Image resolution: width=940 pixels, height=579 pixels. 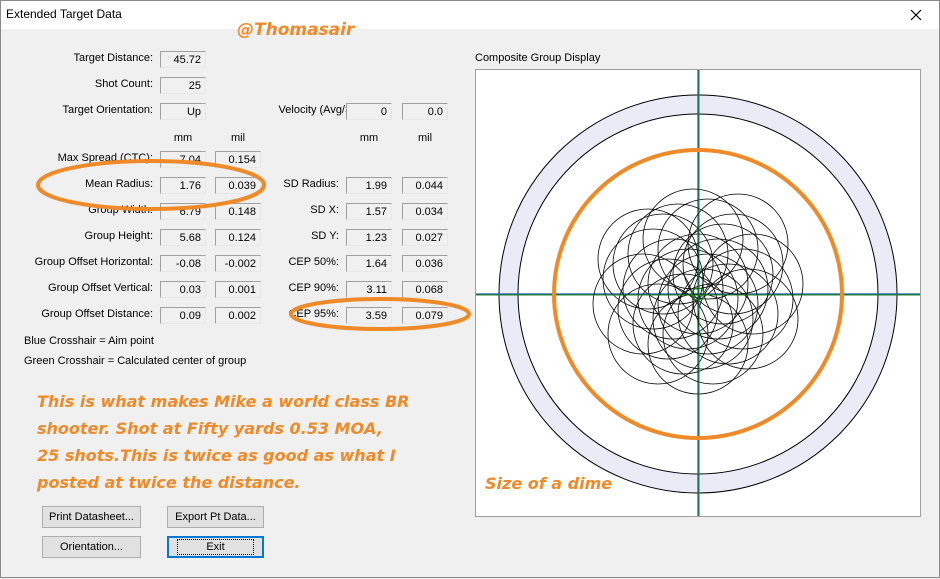 I want to click on sd-x-mil-field: 0.034, so click(x=425, y=211).